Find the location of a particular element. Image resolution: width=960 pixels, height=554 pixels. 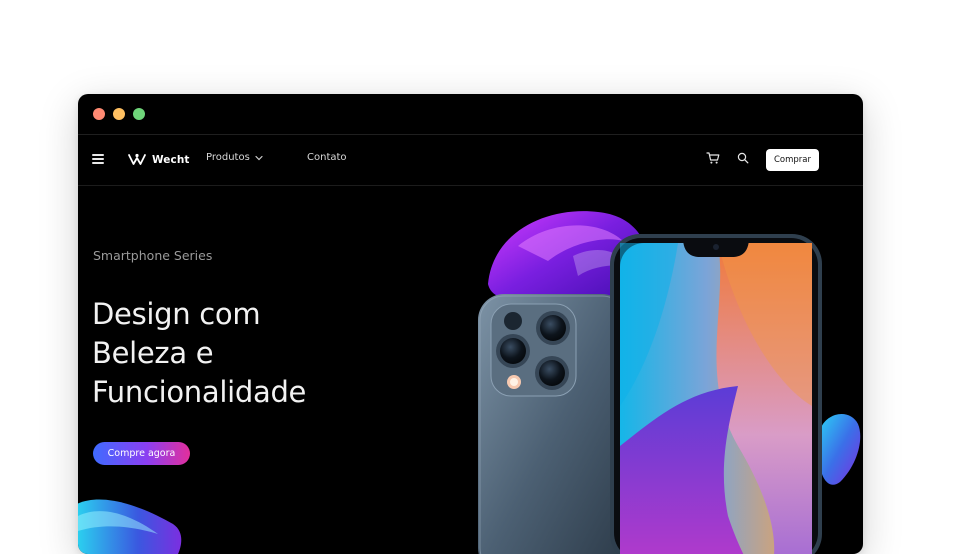

cart-icon is located at coordinates (713, 158).